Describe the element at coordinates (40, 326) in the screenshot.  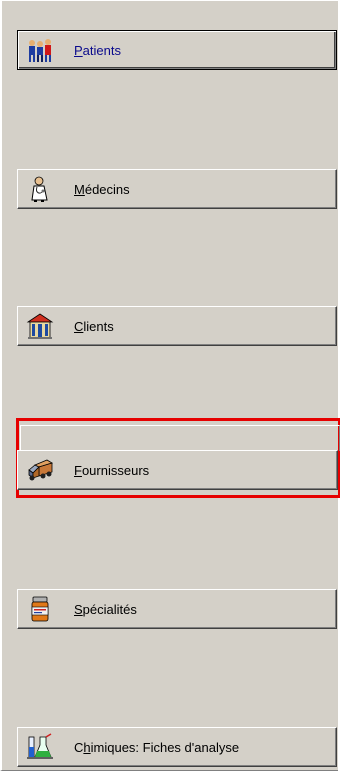
I see `building-icon` at that location.